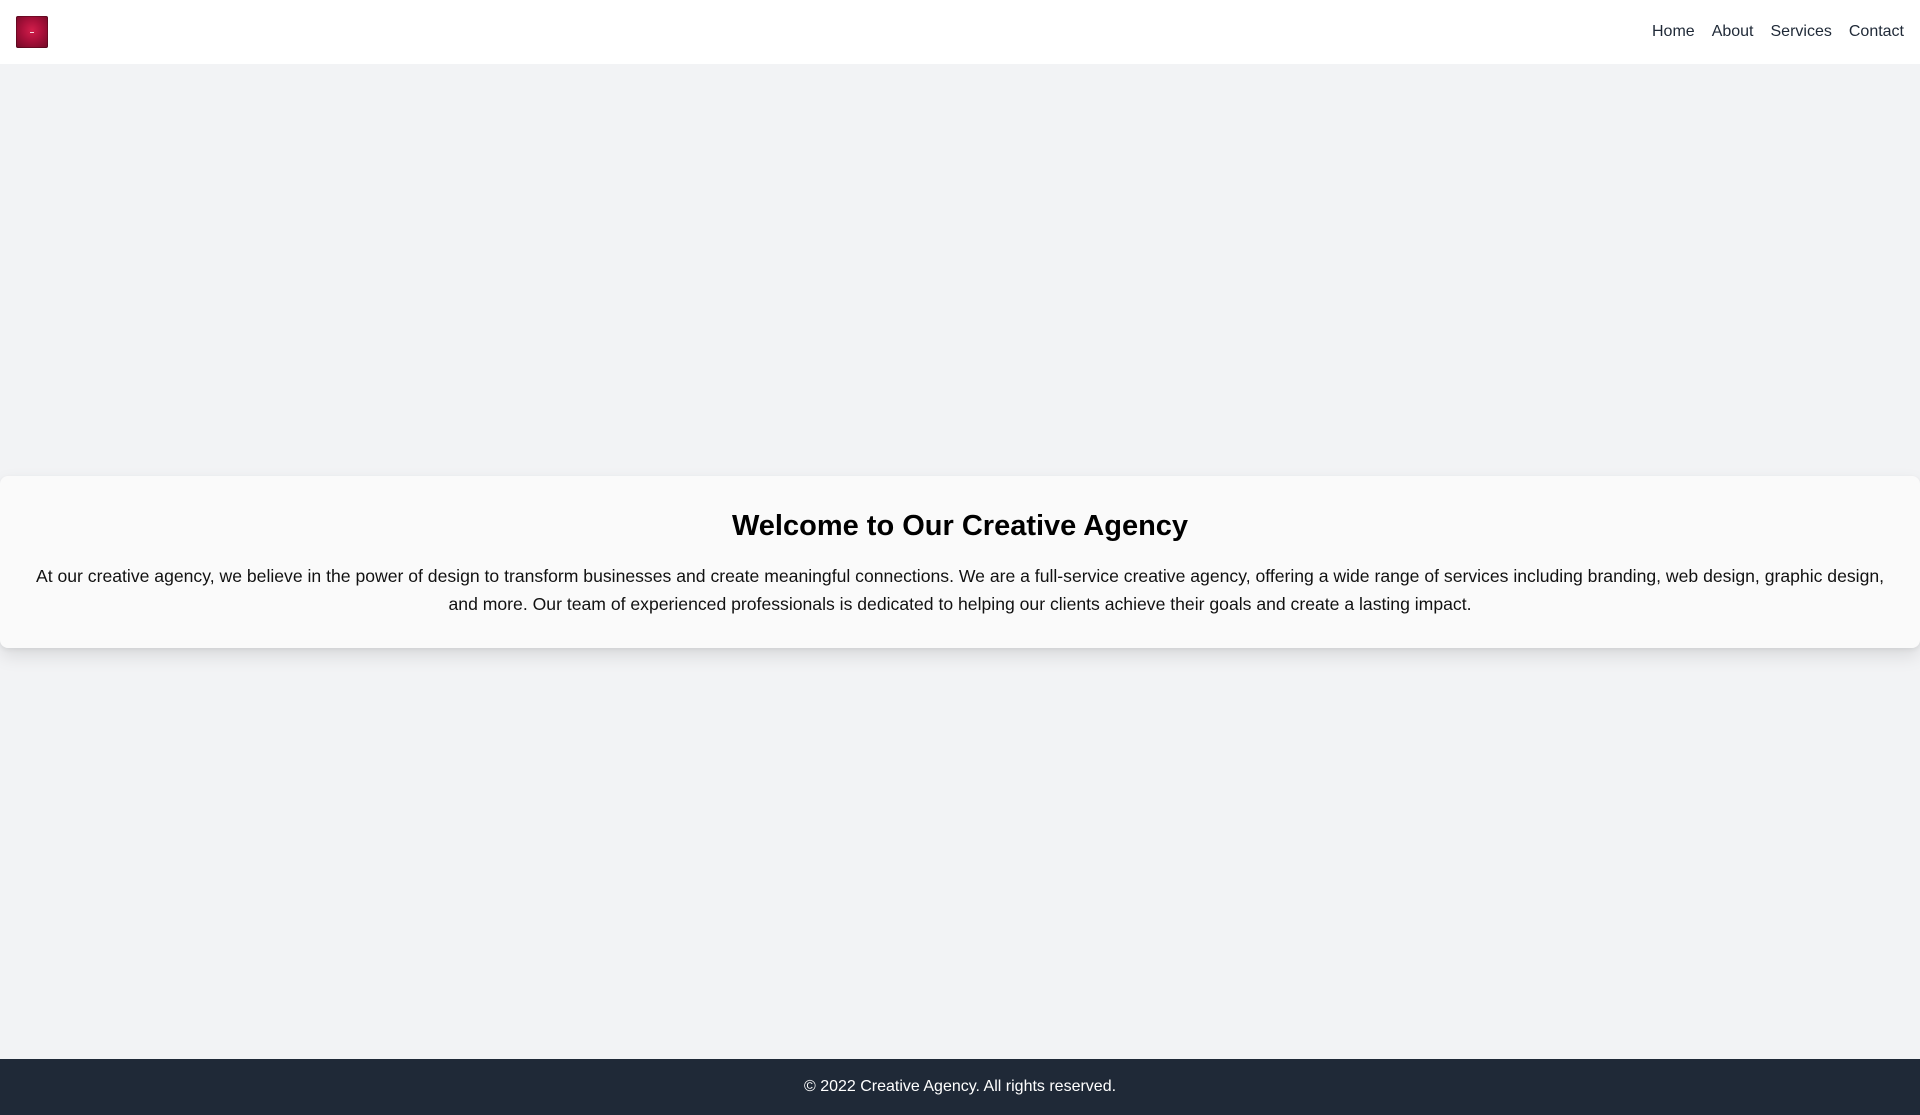 Image resolution: width=1920 pixels, height=1115 pixels. What do you see at coordinates (1733, 32) in the screenshot?
I see `nav-about-link: About` at bounding box center [1733, 32].